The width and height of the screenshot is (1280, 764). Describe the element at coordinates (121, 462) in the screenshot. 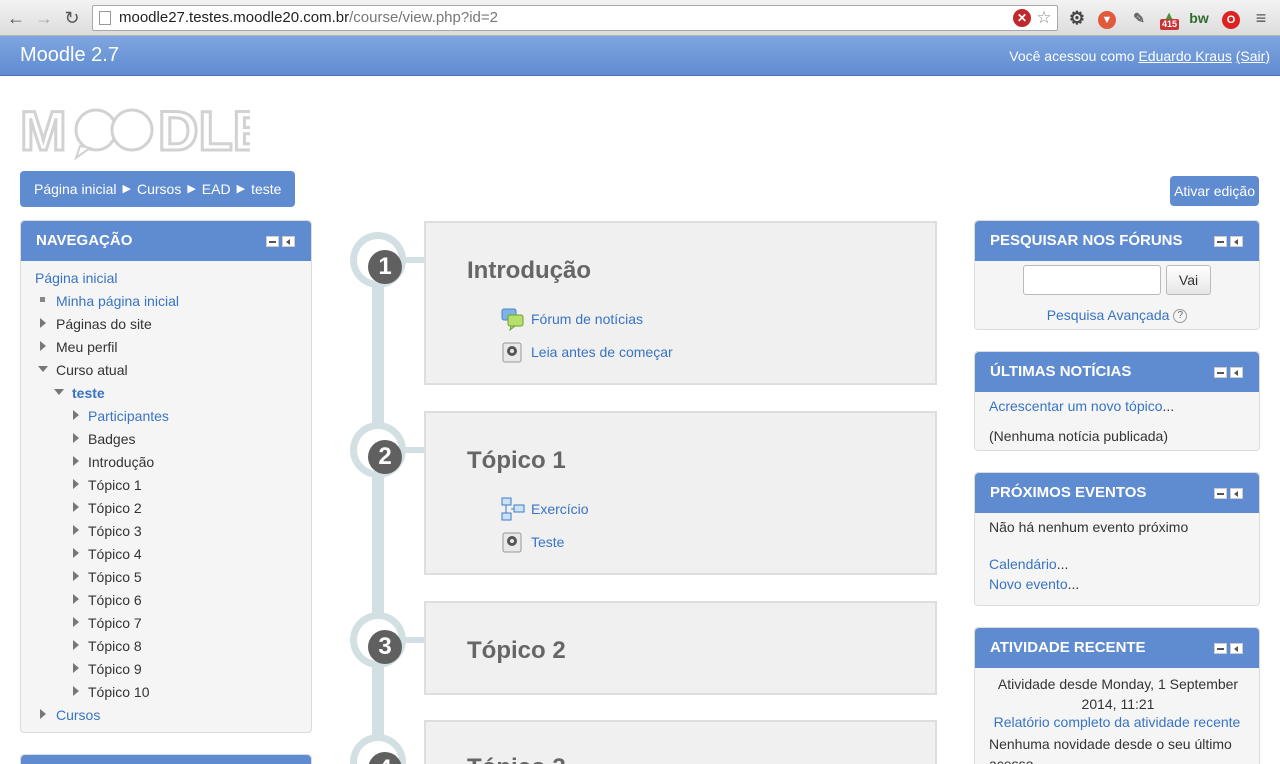

I see `nav-course-item: Introdução` at that location.